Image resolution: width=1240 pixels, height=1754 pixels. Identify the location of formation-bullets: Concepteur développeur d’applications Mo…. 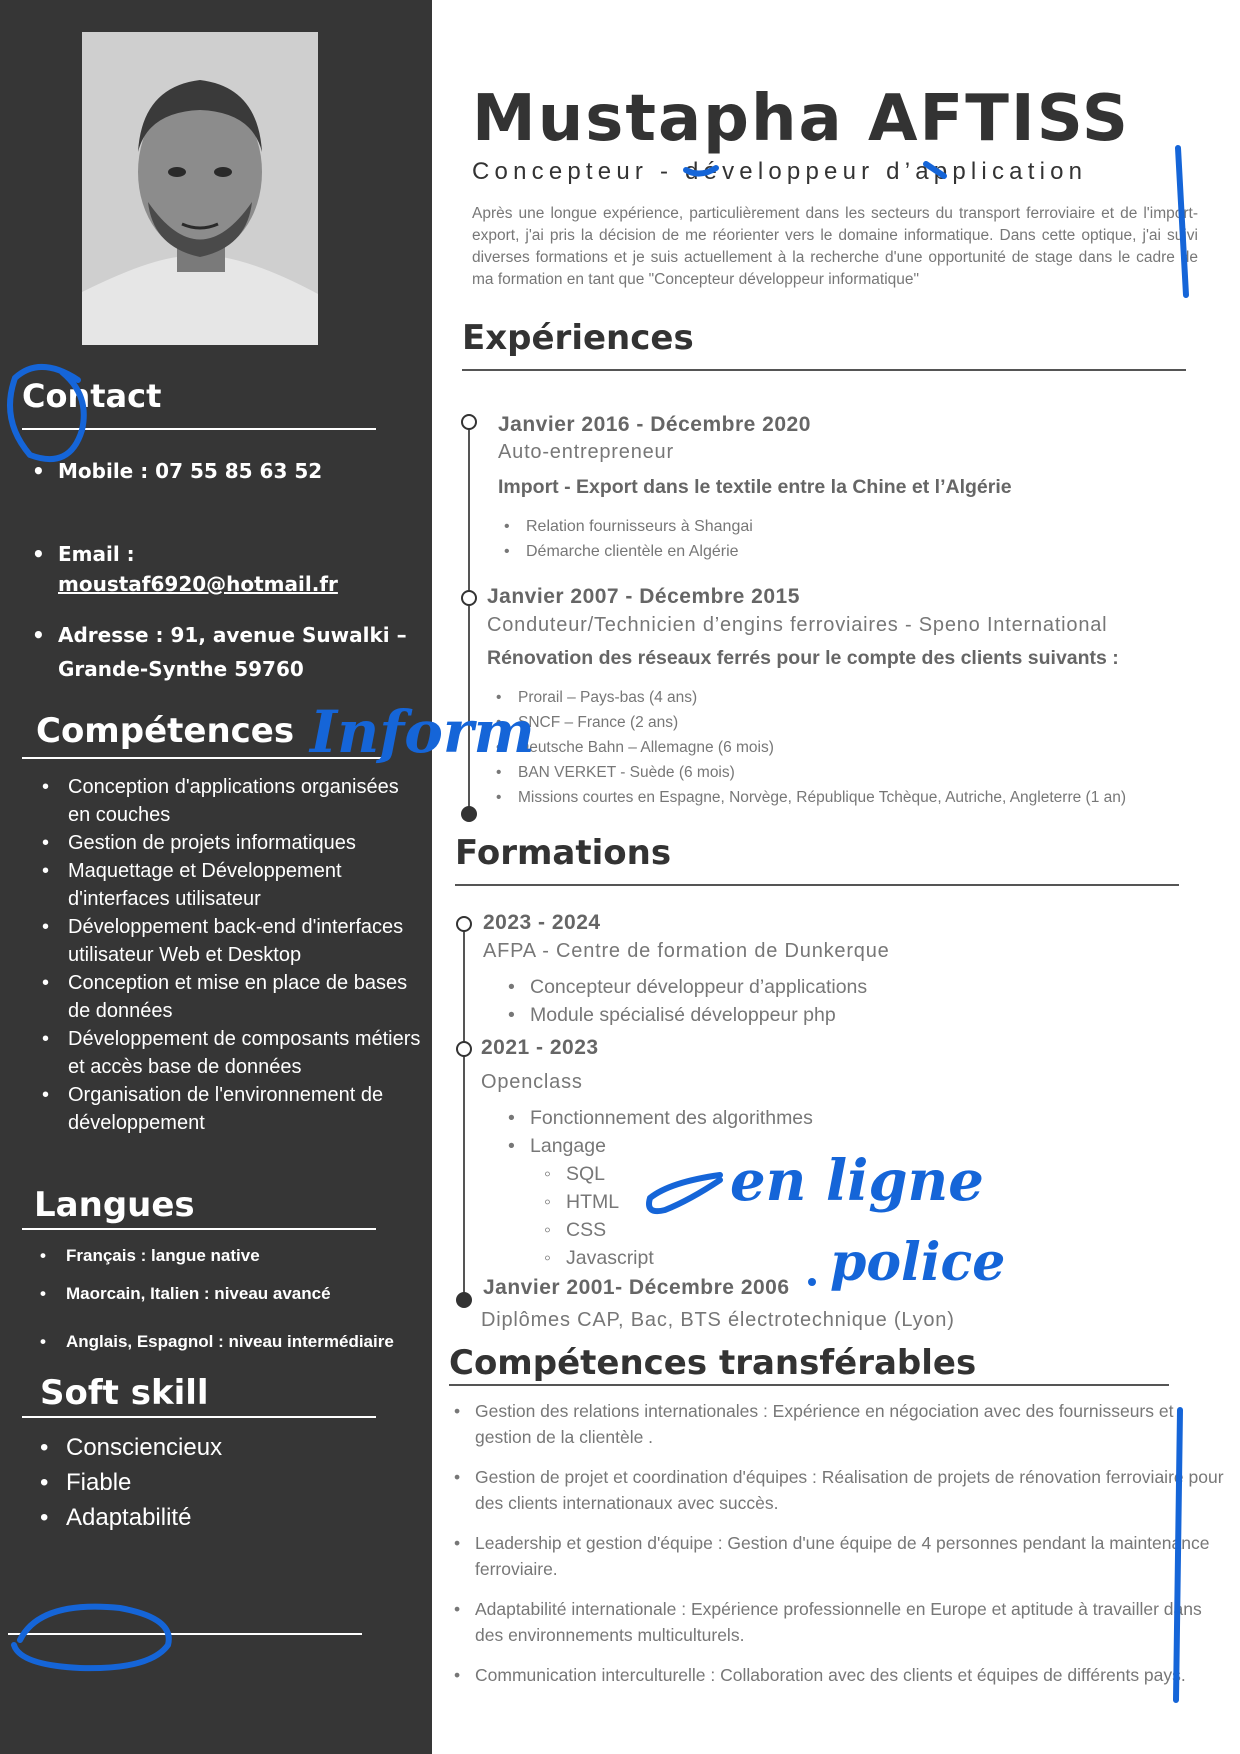
(685, 1001).